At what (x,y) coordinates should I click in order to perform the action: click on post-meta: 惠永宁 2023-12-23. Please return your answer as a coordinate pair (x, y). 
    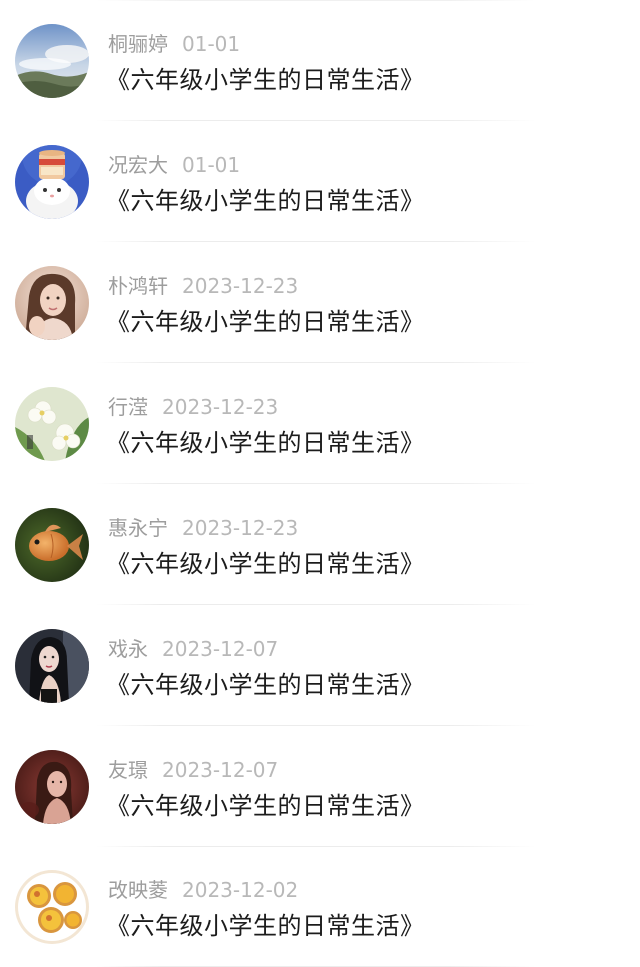
    Looking at the image, I should click on (203, 528).